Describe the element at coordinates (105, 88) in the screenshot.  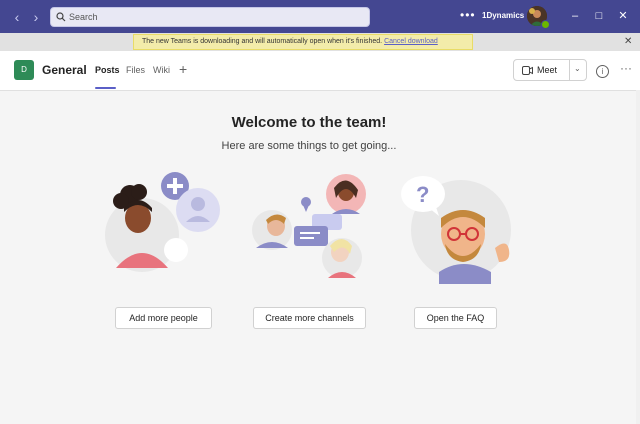
I see `active-tab-indicator` at that location.